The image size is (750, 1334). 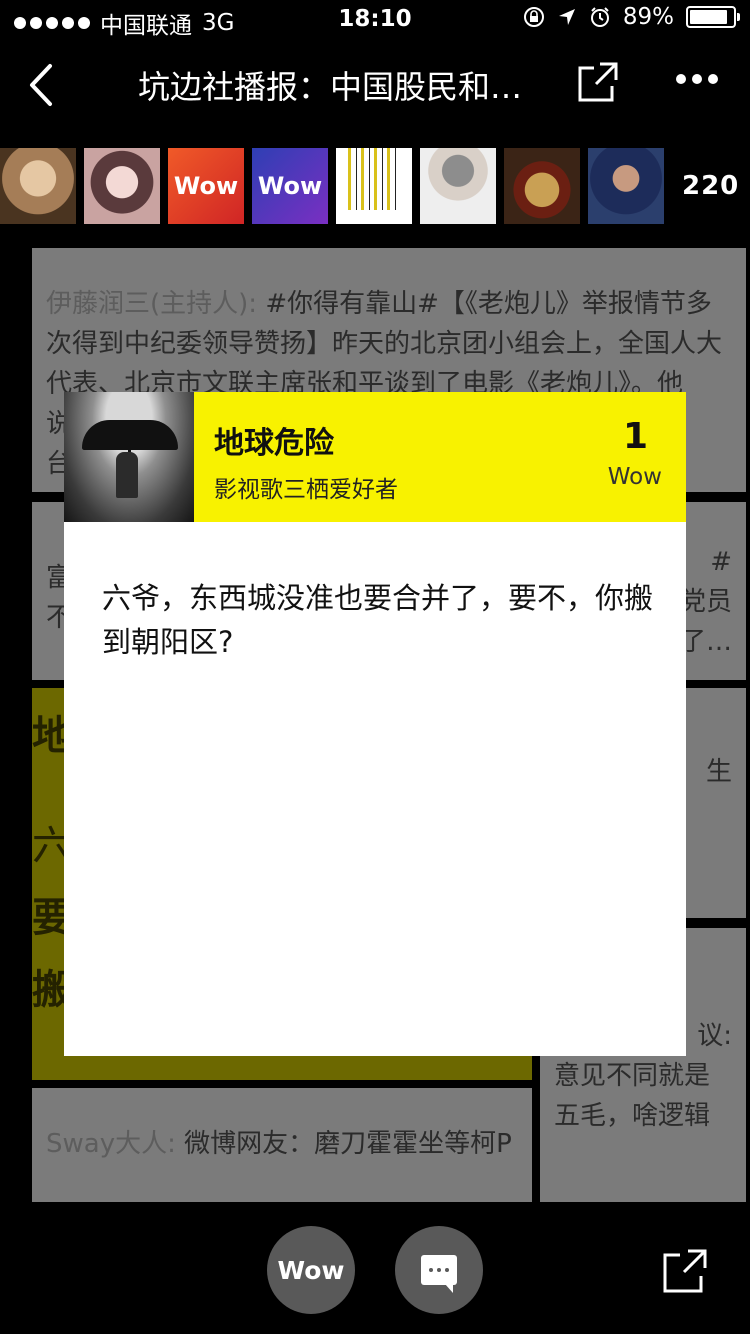 I want to click on comment-icon, so click(x=439, y=1274).